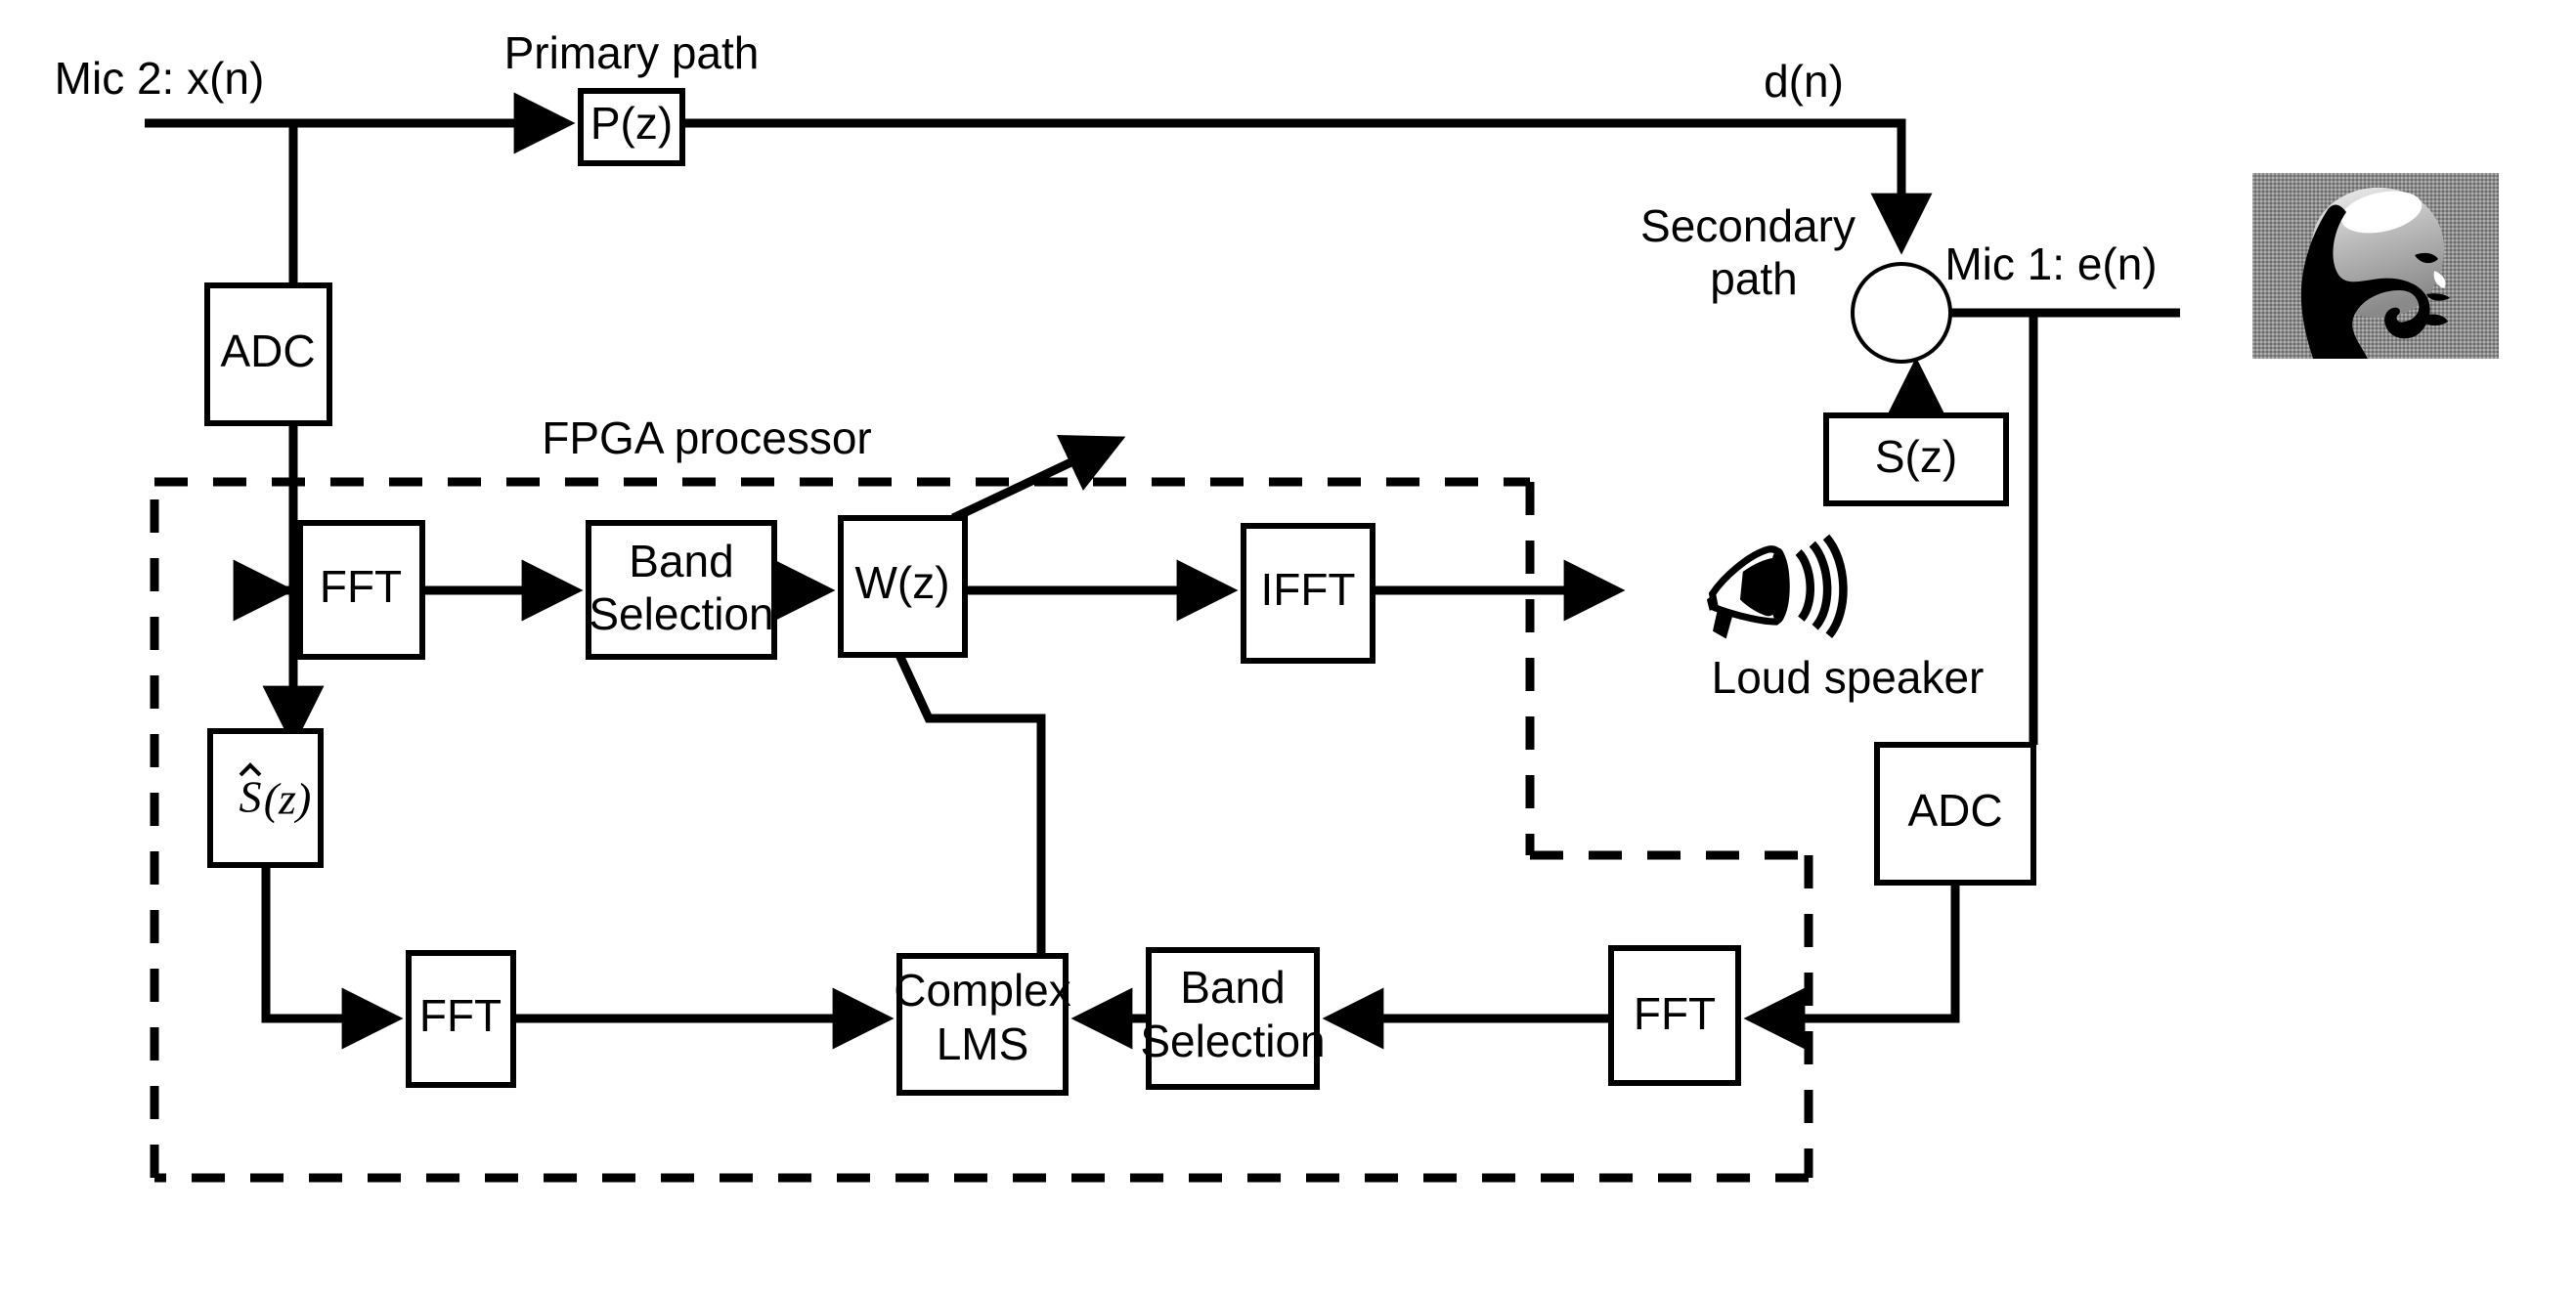 The width and height of the screenshot is (2576, 1299). What do you see at coordinates (1754, 278) in the screenshot?
I see `annotation-secondary-line2: path` at bounding box center [1754, 278].